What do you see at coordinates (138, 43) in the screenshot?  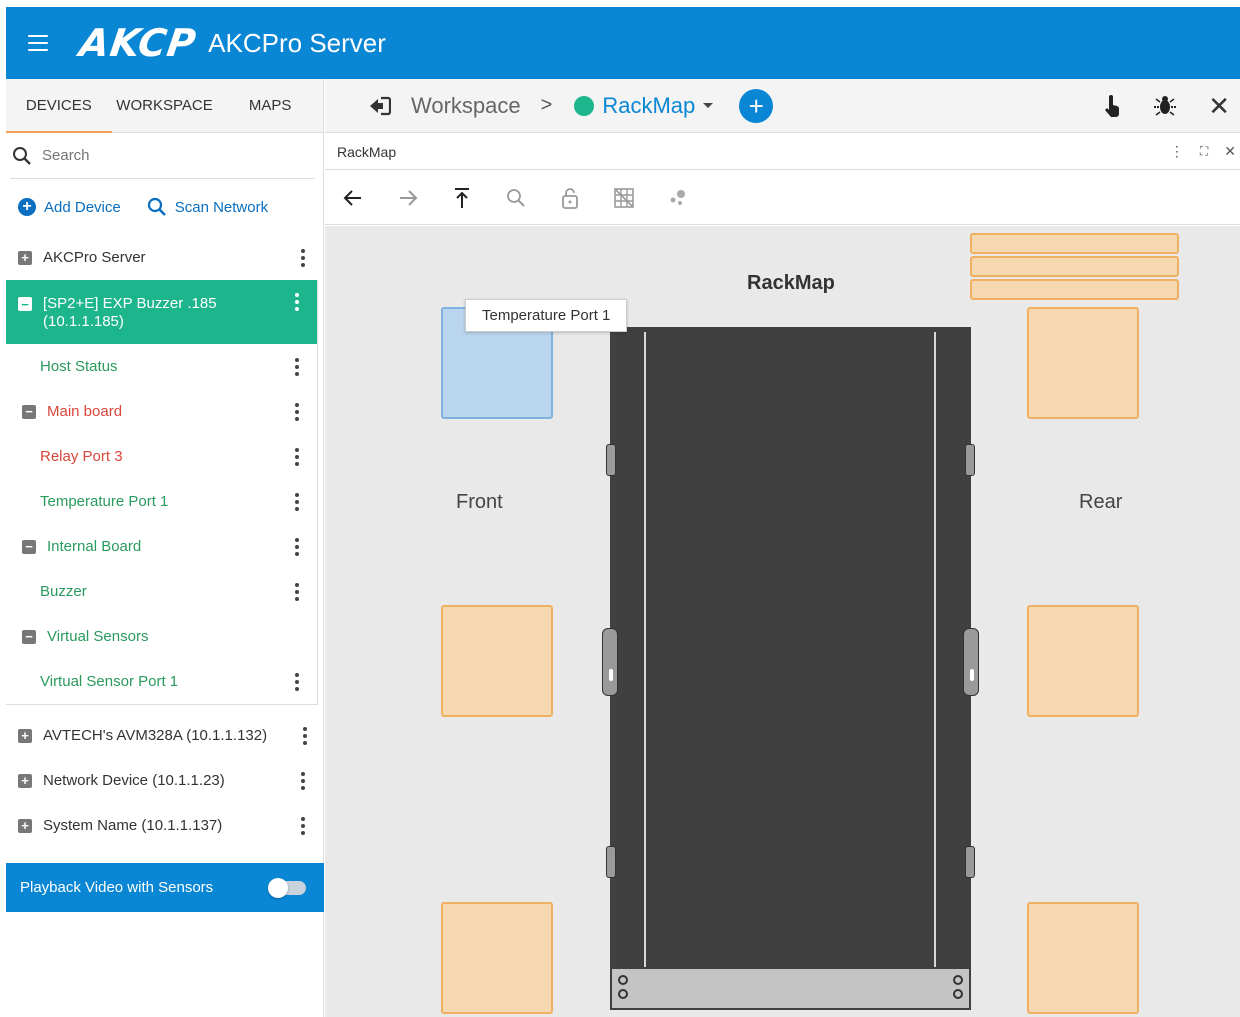 I see `akcp-logo: AKCP` at bounding box center [138, 43].